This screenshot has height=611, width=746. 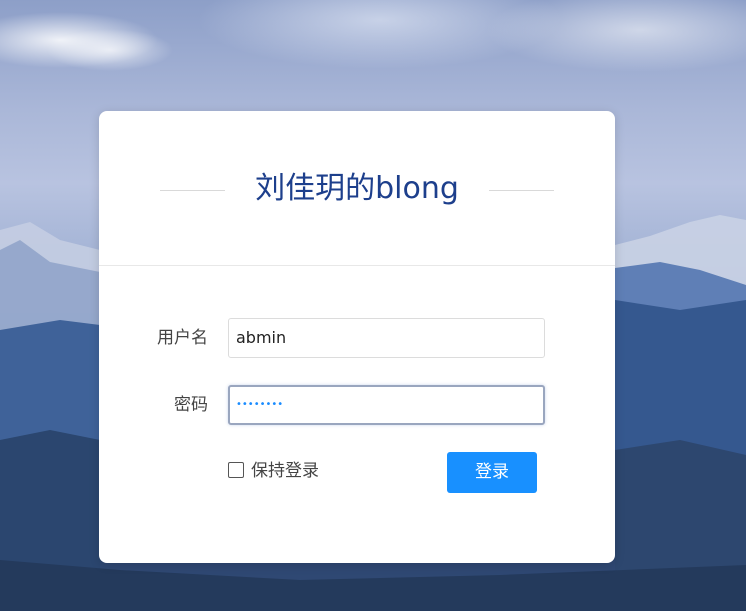 I want to click on password-label: 密码, so click(x=191, y=405).